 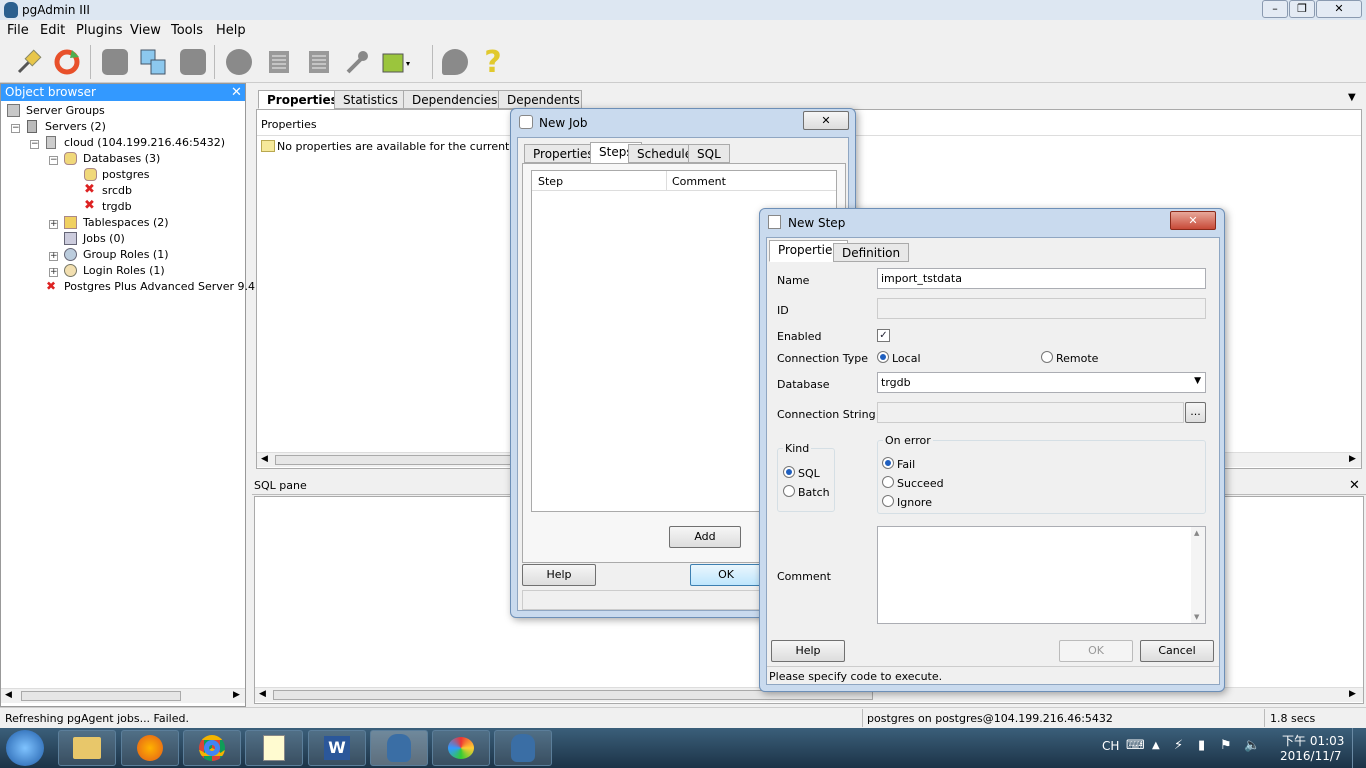 I want to click on on-error-fail-radio, so click(x=888, y=463).